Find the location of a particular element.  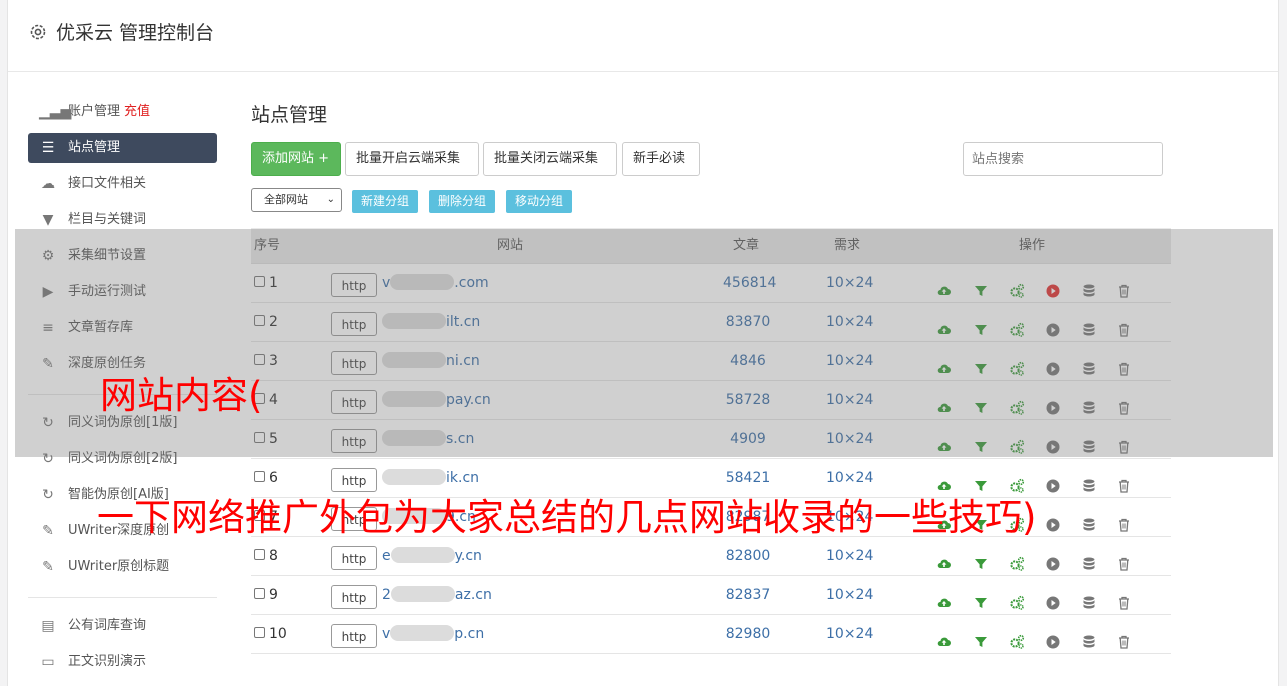

site-search-input is located at coordinates (1063, 159).